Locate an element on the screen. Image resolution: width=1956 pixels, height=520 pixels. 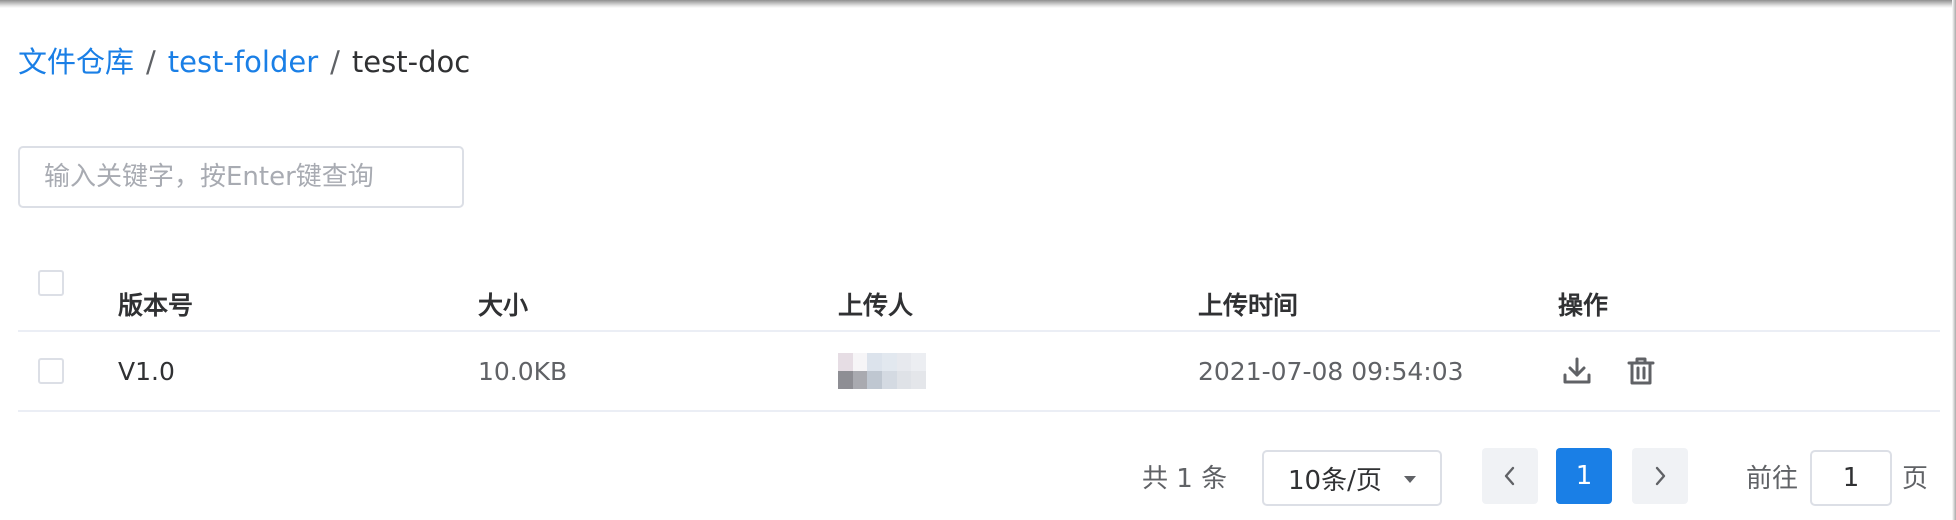
breadcrumb-root-link: 文件仓库 is located at coordinates (76, 62).